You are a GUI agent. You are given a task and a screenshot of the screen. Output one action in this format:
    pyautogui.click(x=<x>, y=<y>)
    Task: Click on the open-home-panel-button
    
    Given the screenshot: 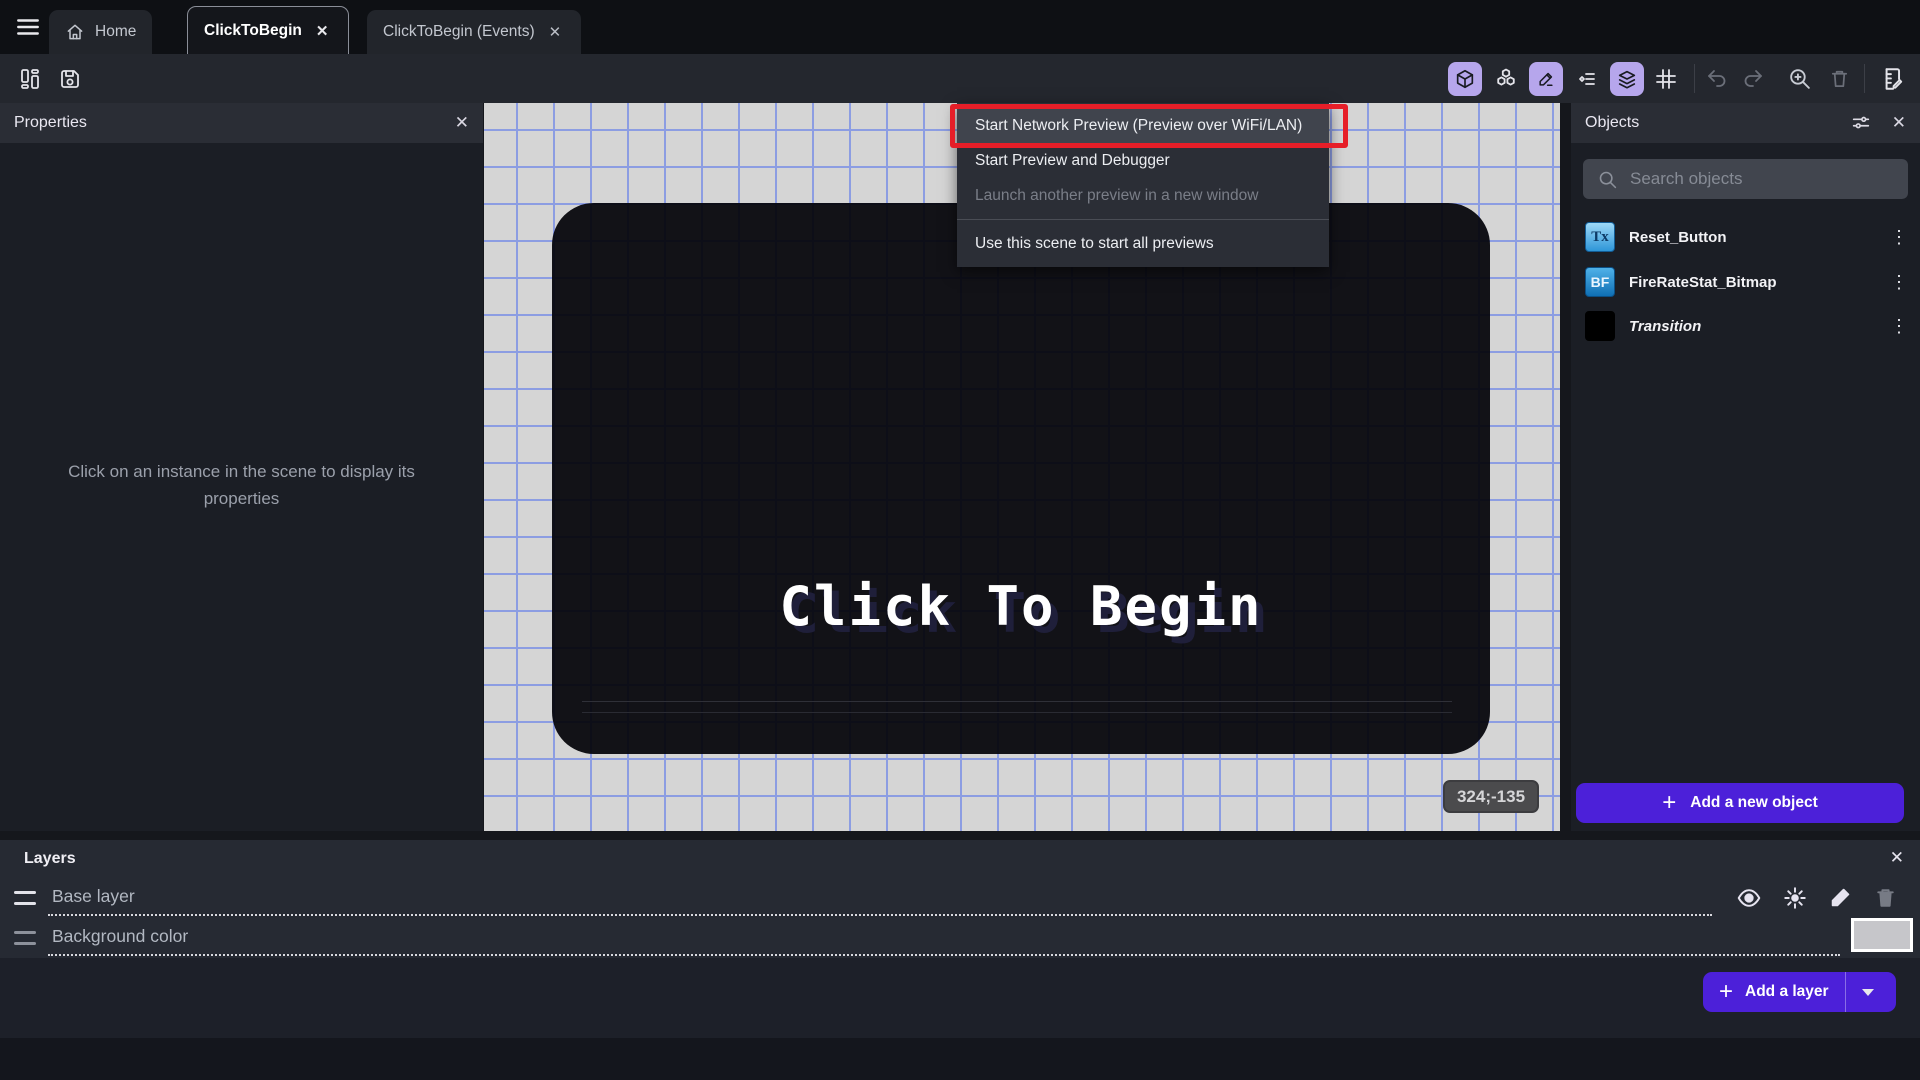 What is the action you would take?
    pyautogui.click(x=30, y=78)
    